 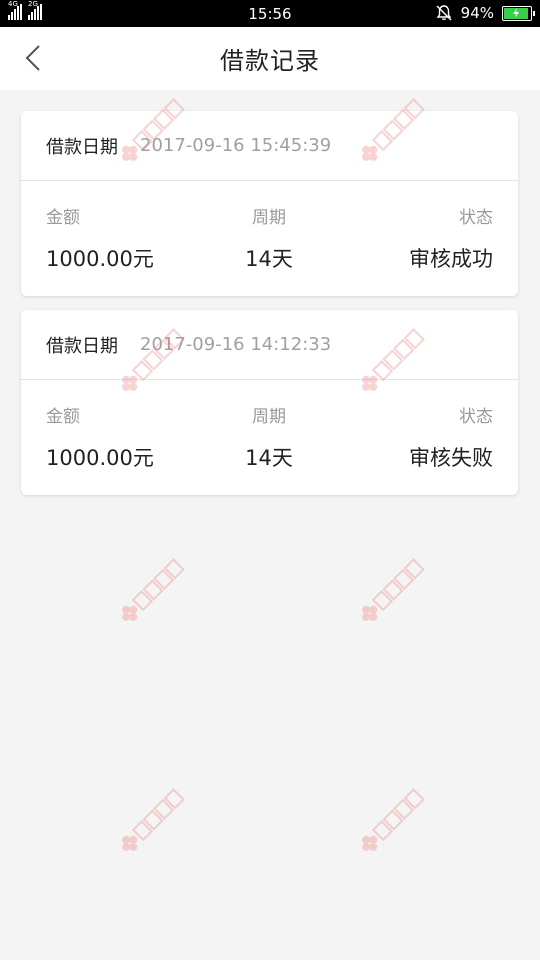 What do you see at coordinates (270, 61) in the screenshot?
I see `page-title: 借款记录` at bounding box center [270, 61].